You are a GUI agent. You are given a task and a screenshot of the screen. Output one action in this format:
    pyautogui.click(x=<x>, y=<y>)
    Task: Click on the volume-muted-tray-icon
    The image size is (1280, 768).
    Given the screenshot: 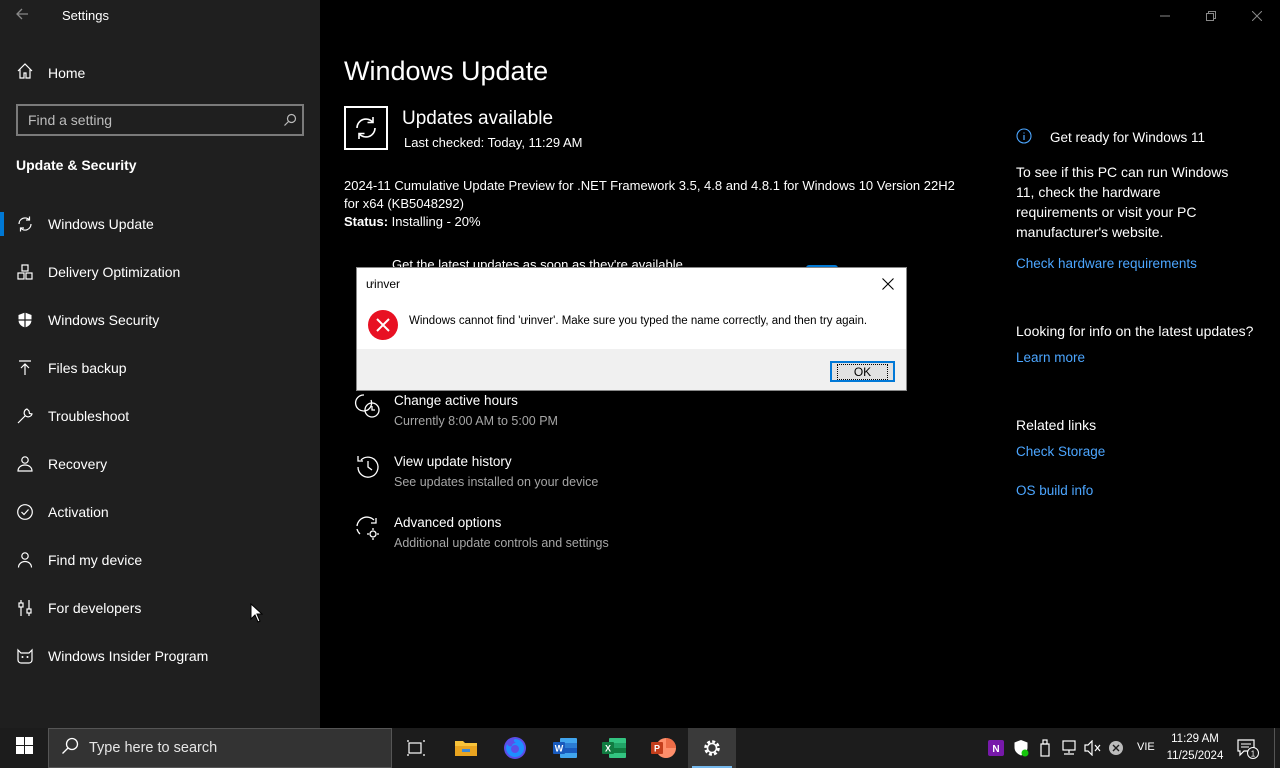 What is the action you would take?
    pyautogui.click(x=1093, y=748)
    